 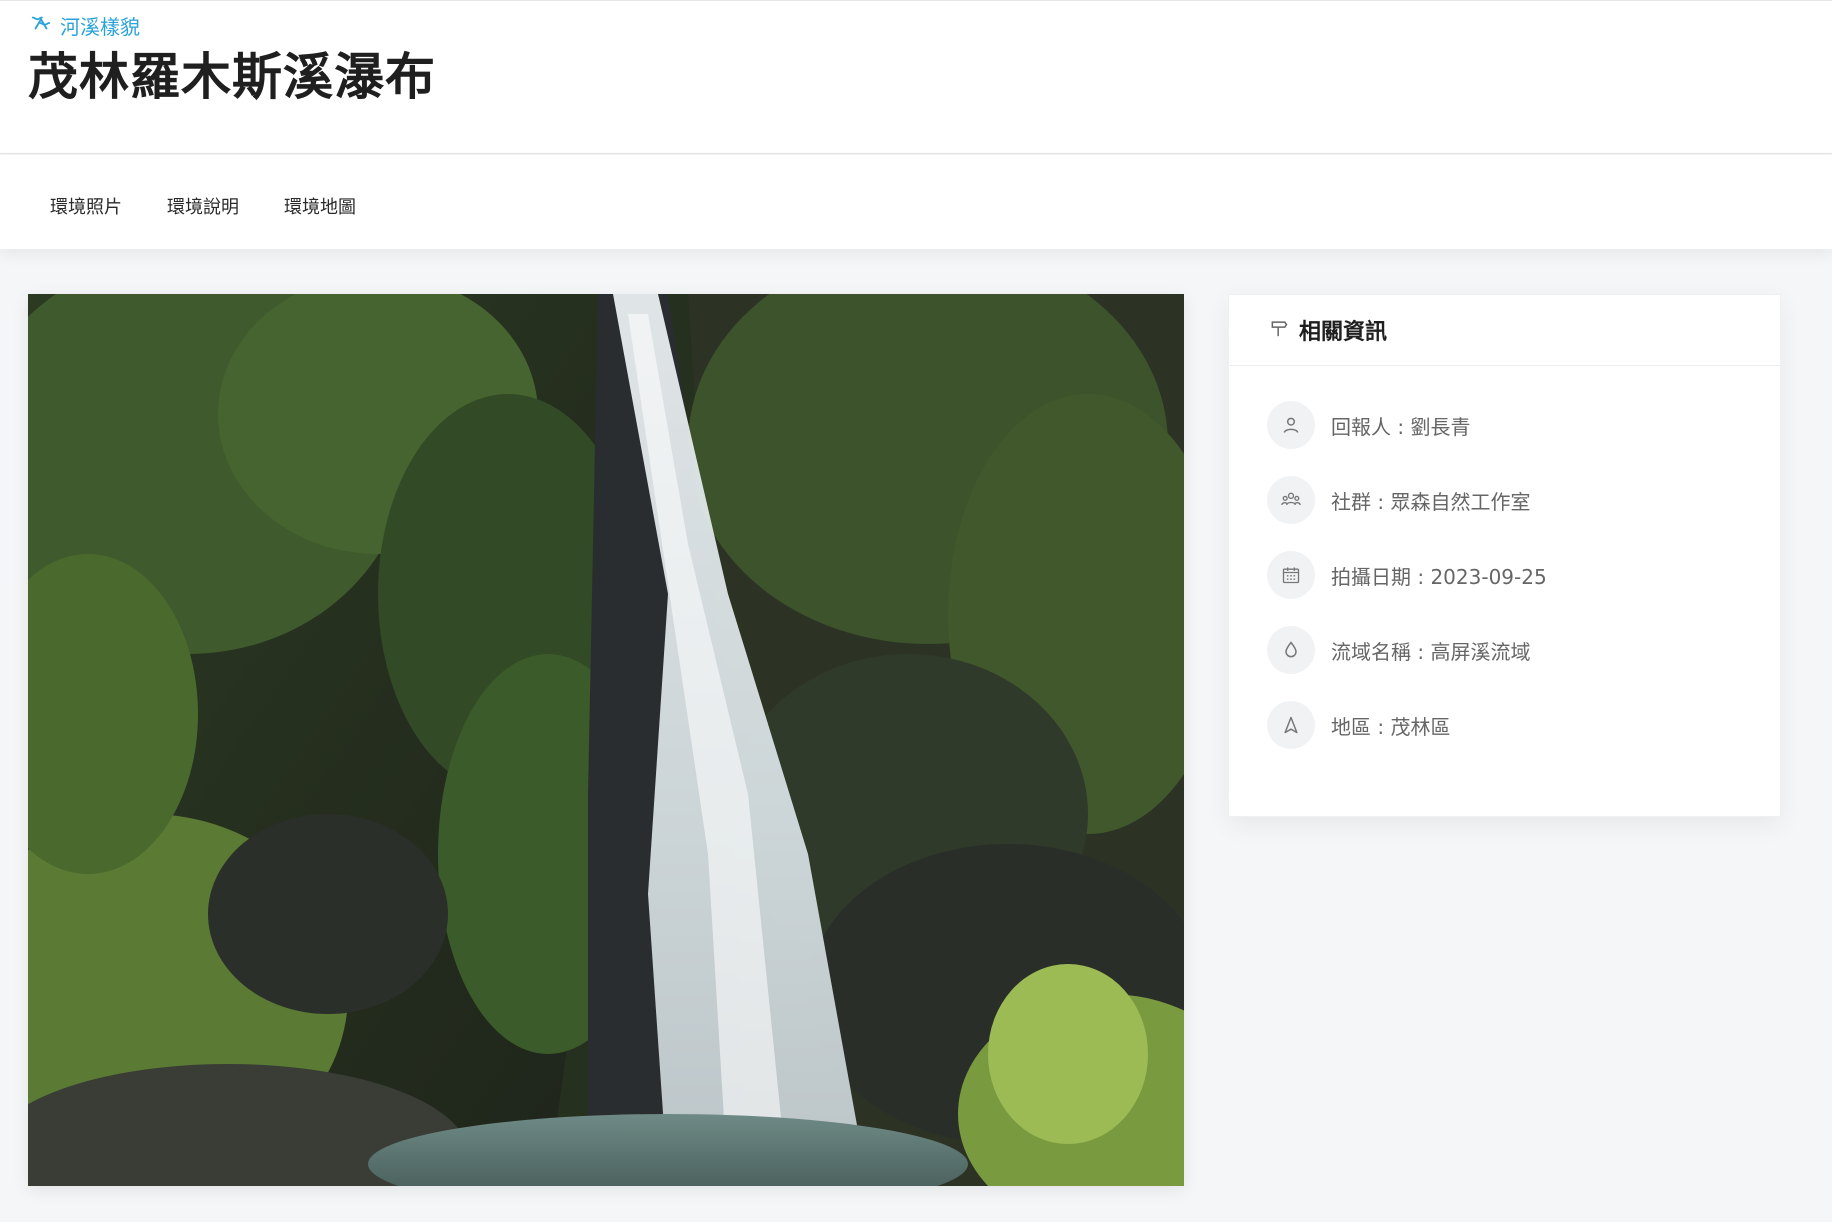 I want to click on panel-header: 相關資訊, so click(x=1504, y=330).